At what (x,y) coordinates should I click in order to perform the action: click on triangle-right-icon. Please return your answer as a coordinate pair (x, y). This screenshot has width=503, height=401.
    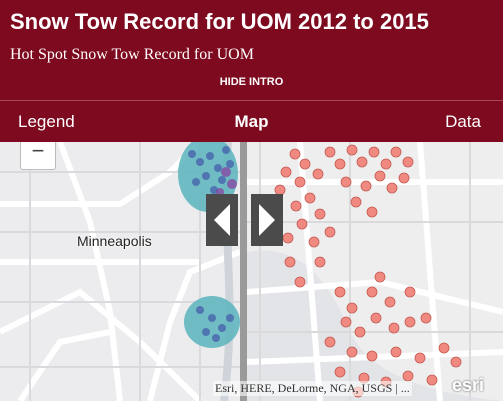
    Looking at the image, I should click on (267, 220).